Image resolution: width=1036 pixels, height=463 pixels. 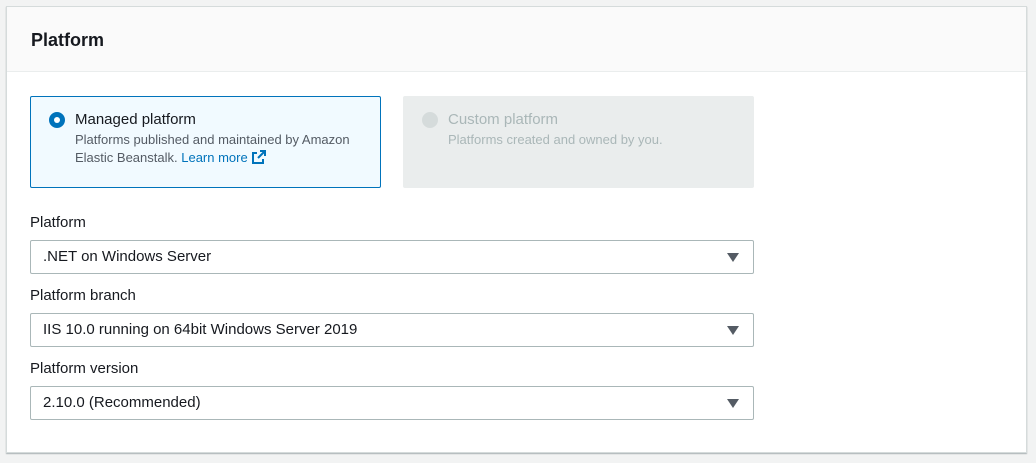 I want to click on panel-header: Platform, so click(x=516, y=39).